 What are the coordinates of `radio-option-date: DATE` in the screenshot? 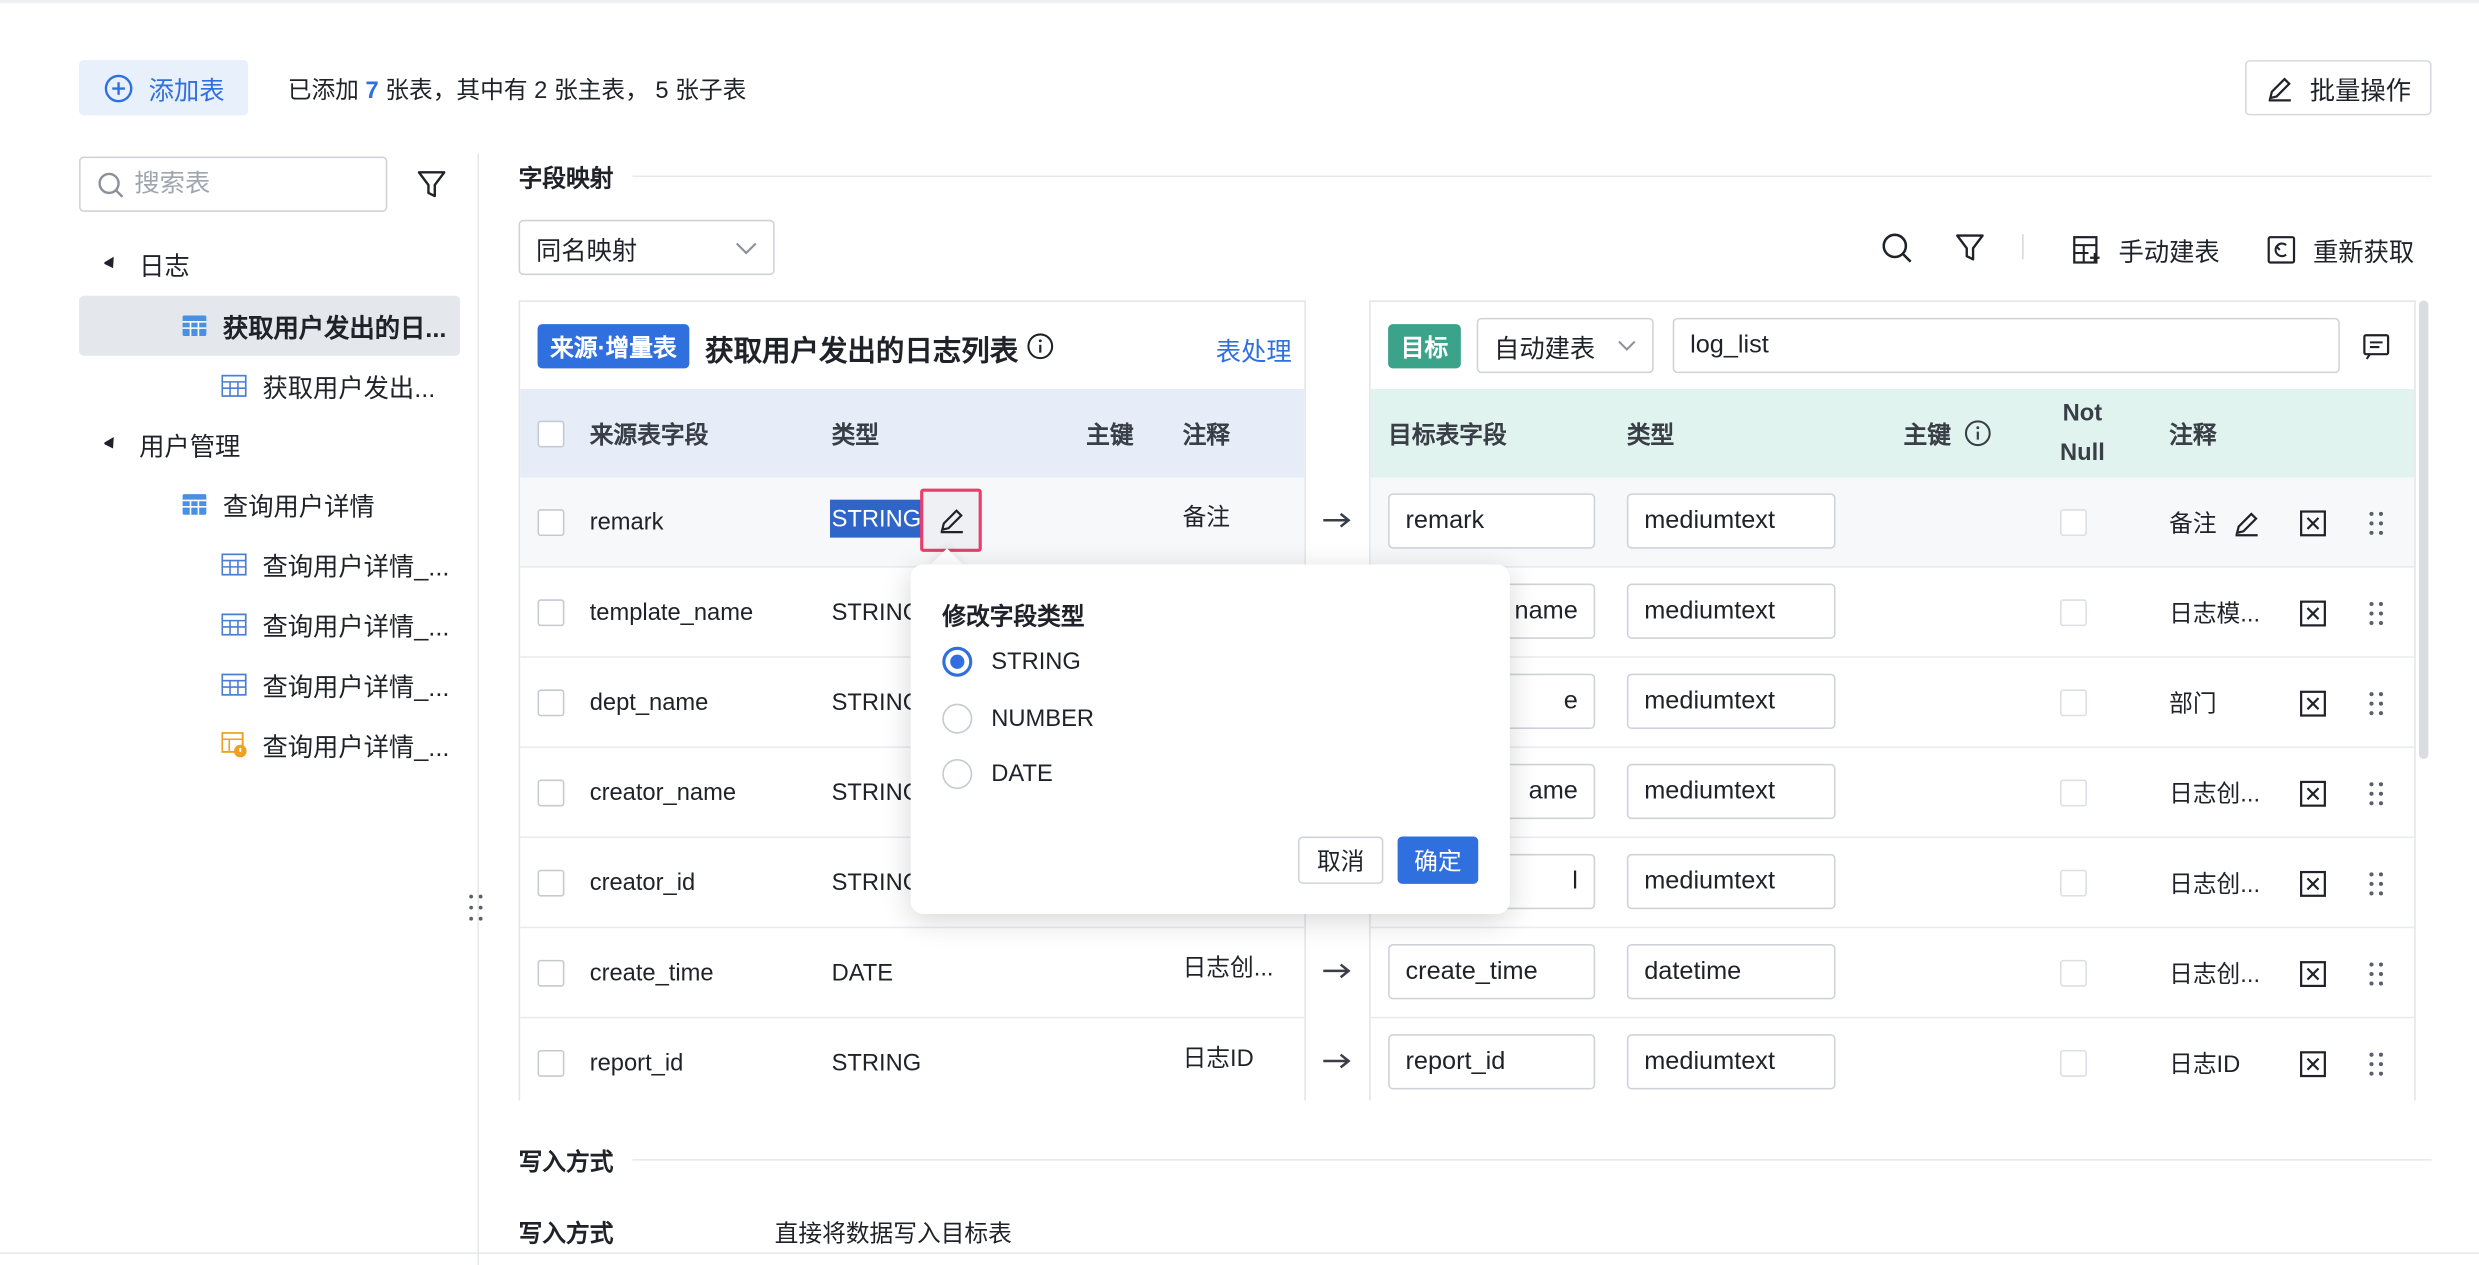 It's located at (997, 774).